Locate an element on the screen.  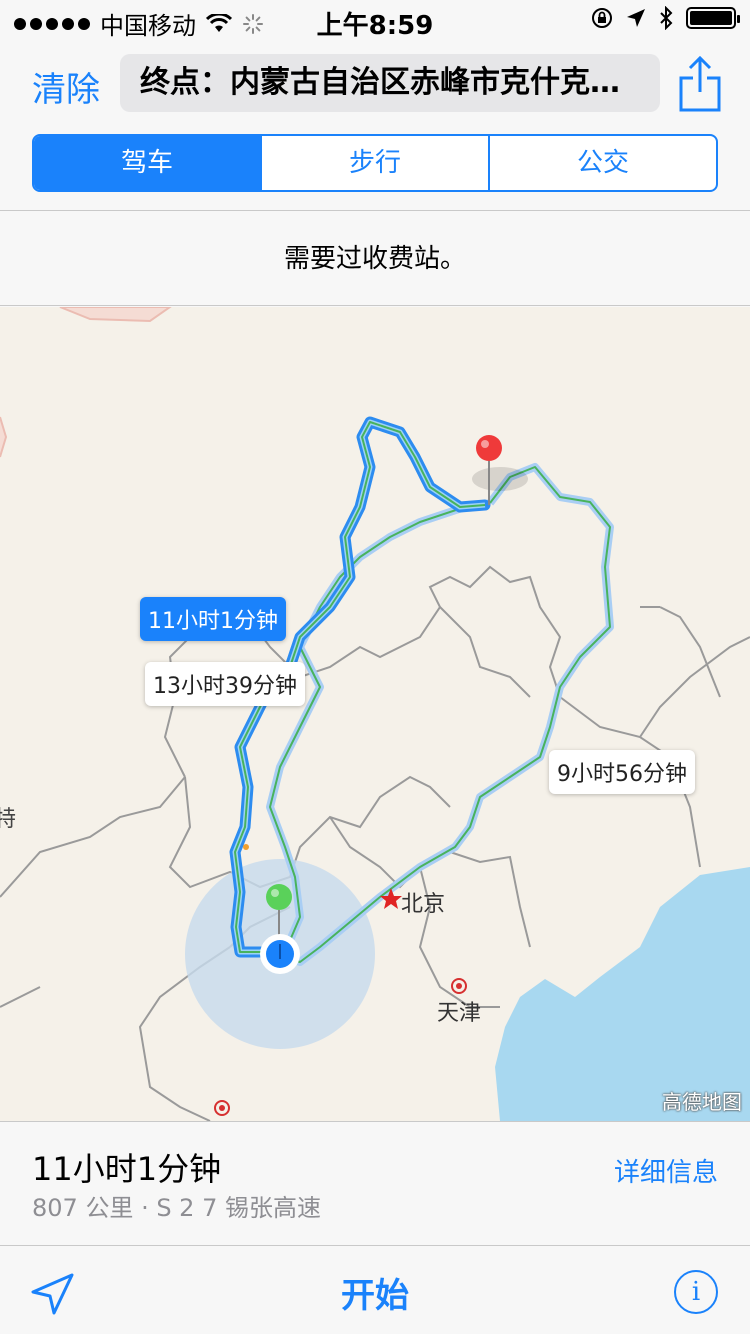
route-summary: 11小时1分钟 807 公里 · S 2 7 锡张高速 详细信息 is located at coordinates (375, 1183).